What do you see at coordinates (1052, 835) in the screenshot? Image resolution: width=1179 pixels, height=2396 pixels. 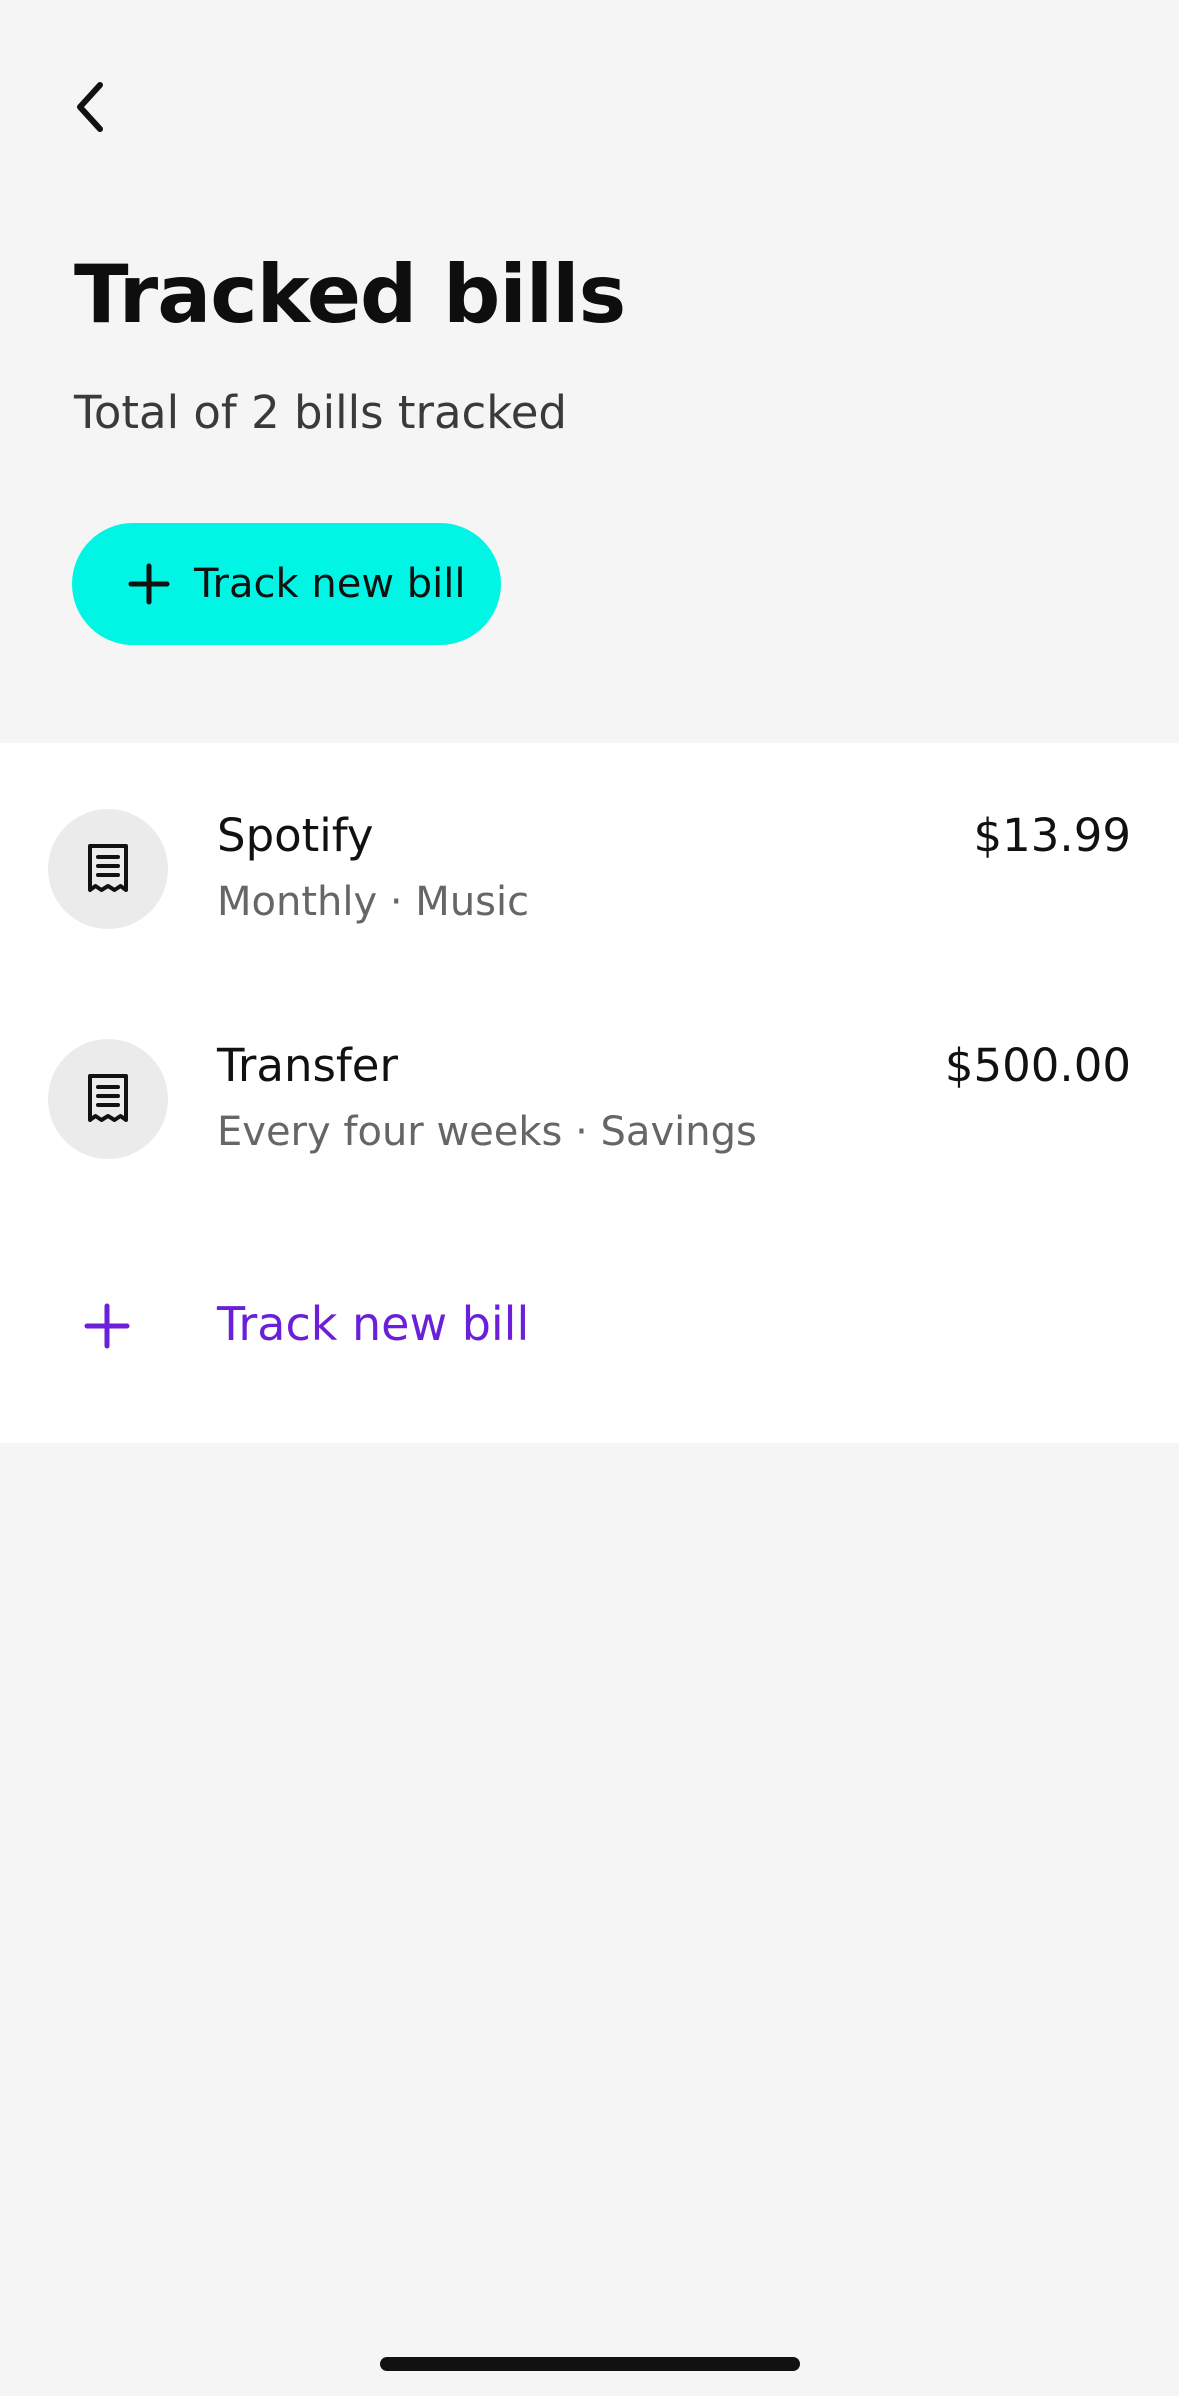 I see `bill-amount: $13.99` at bounding box center [1052, 835].